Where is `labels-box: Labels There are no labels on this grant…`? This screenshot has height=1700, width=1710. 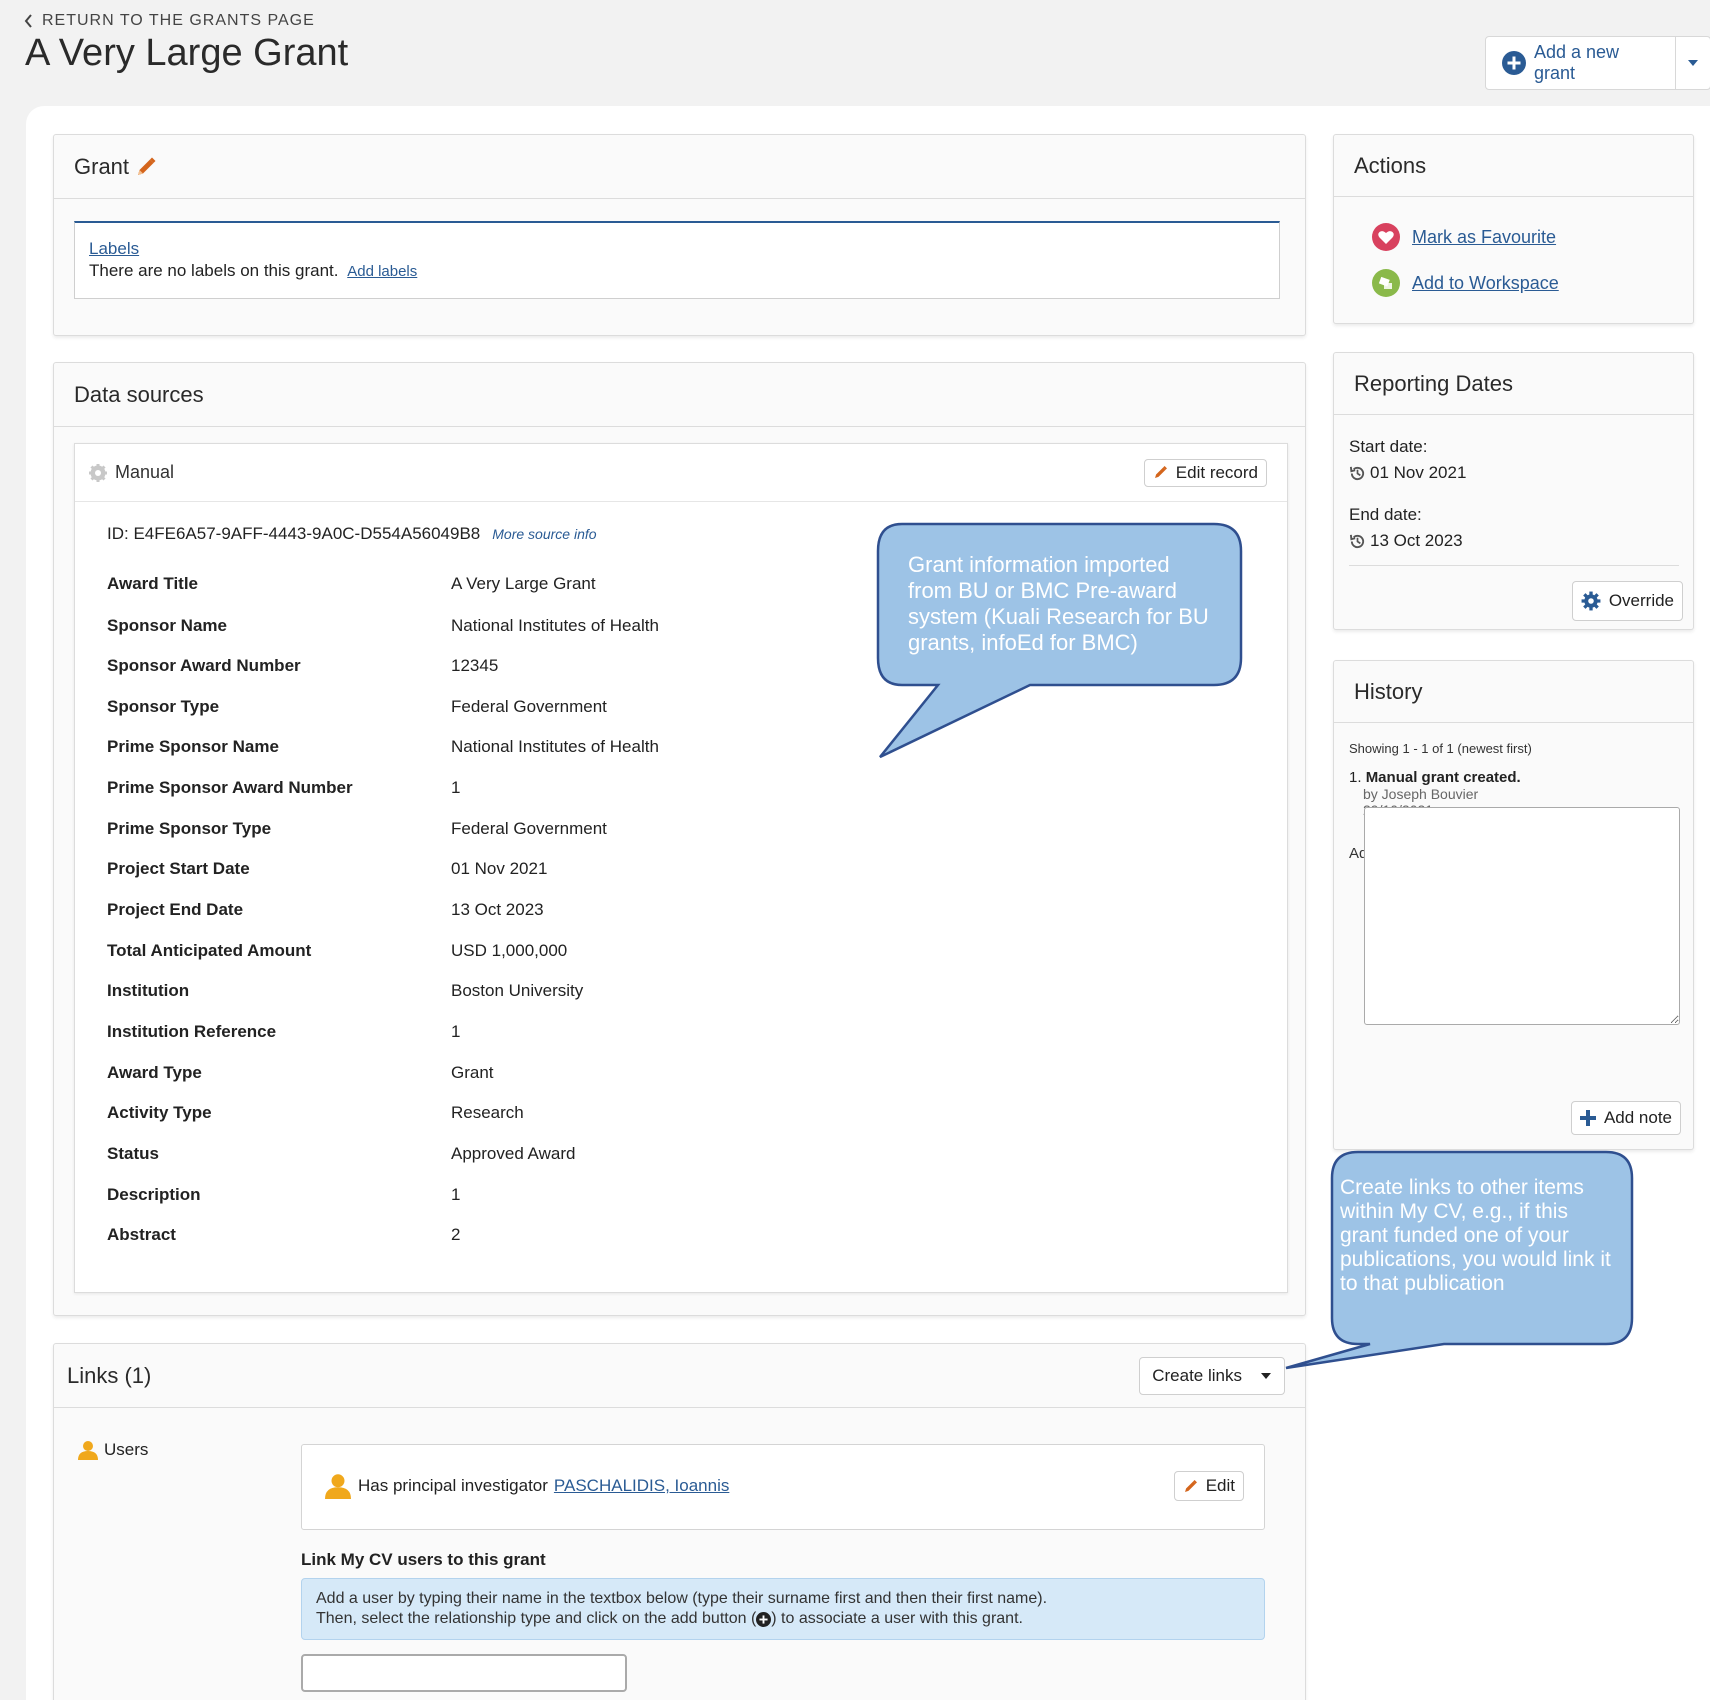 labels-box: Labels There are no labels on this grant… is located at coordinates (677, 260).